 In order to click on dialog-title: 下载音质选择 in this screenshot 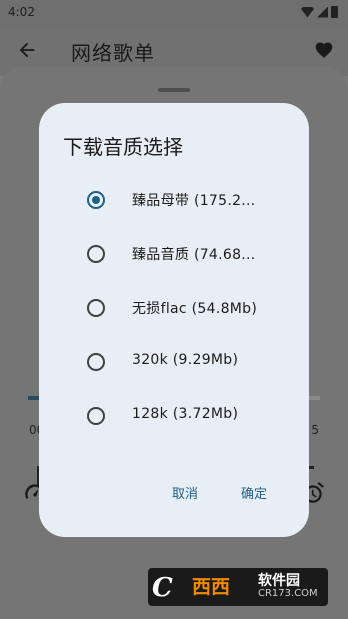, I will do `click(123, 147)`.